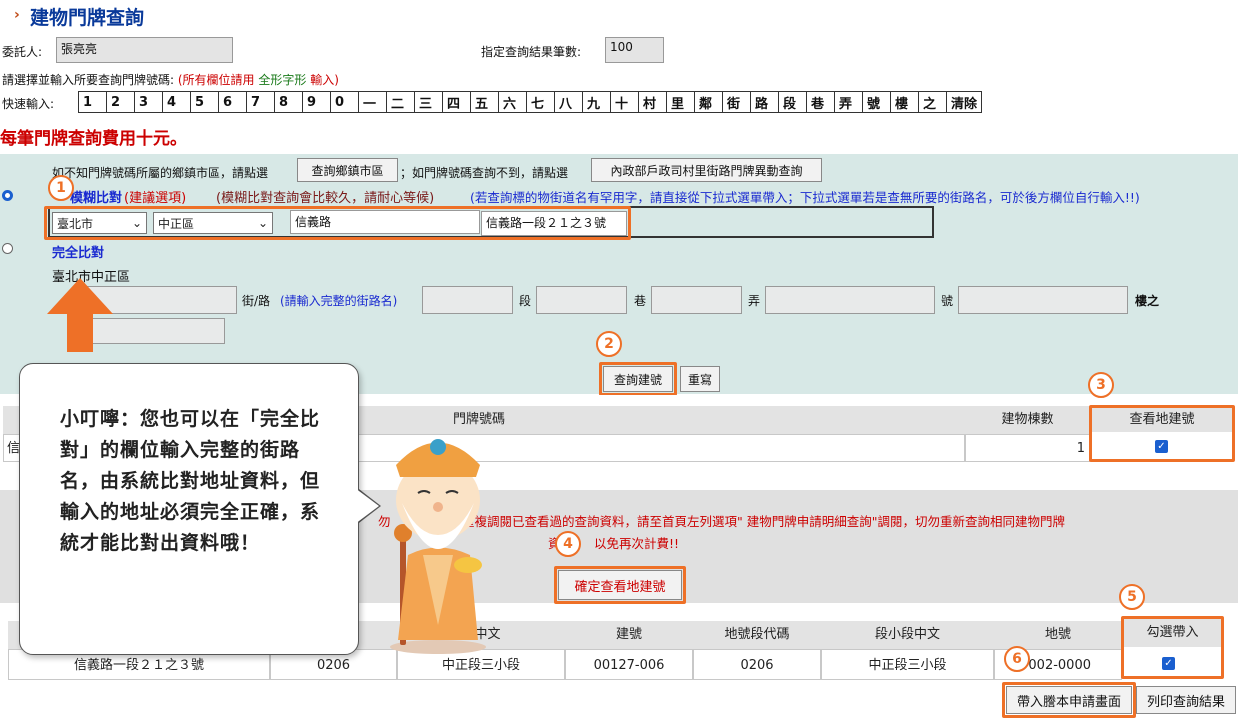  I want to click on badge-5: 5, so click(1132, 597).